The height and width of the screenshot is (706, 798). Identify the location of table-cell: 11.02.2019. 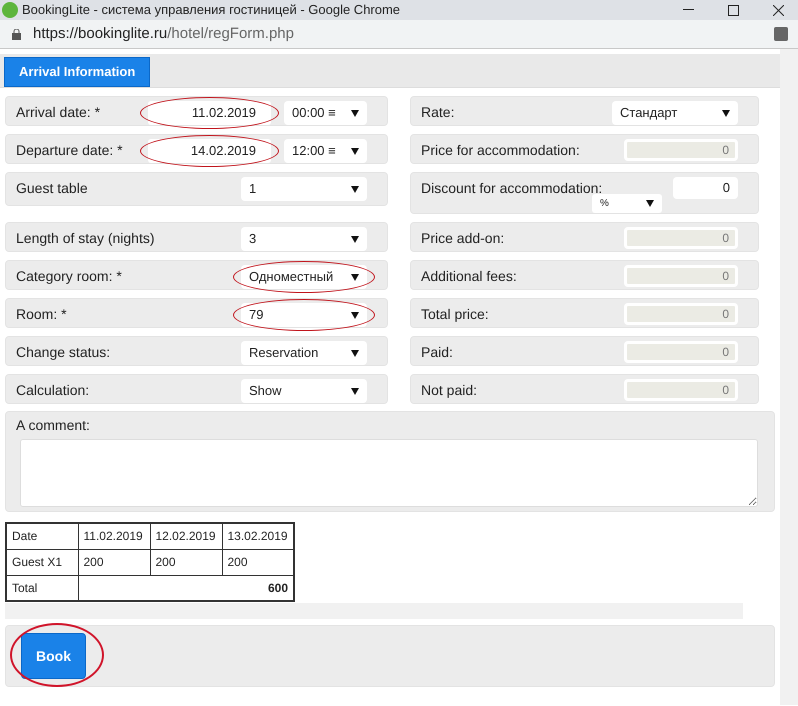
(114, 536).